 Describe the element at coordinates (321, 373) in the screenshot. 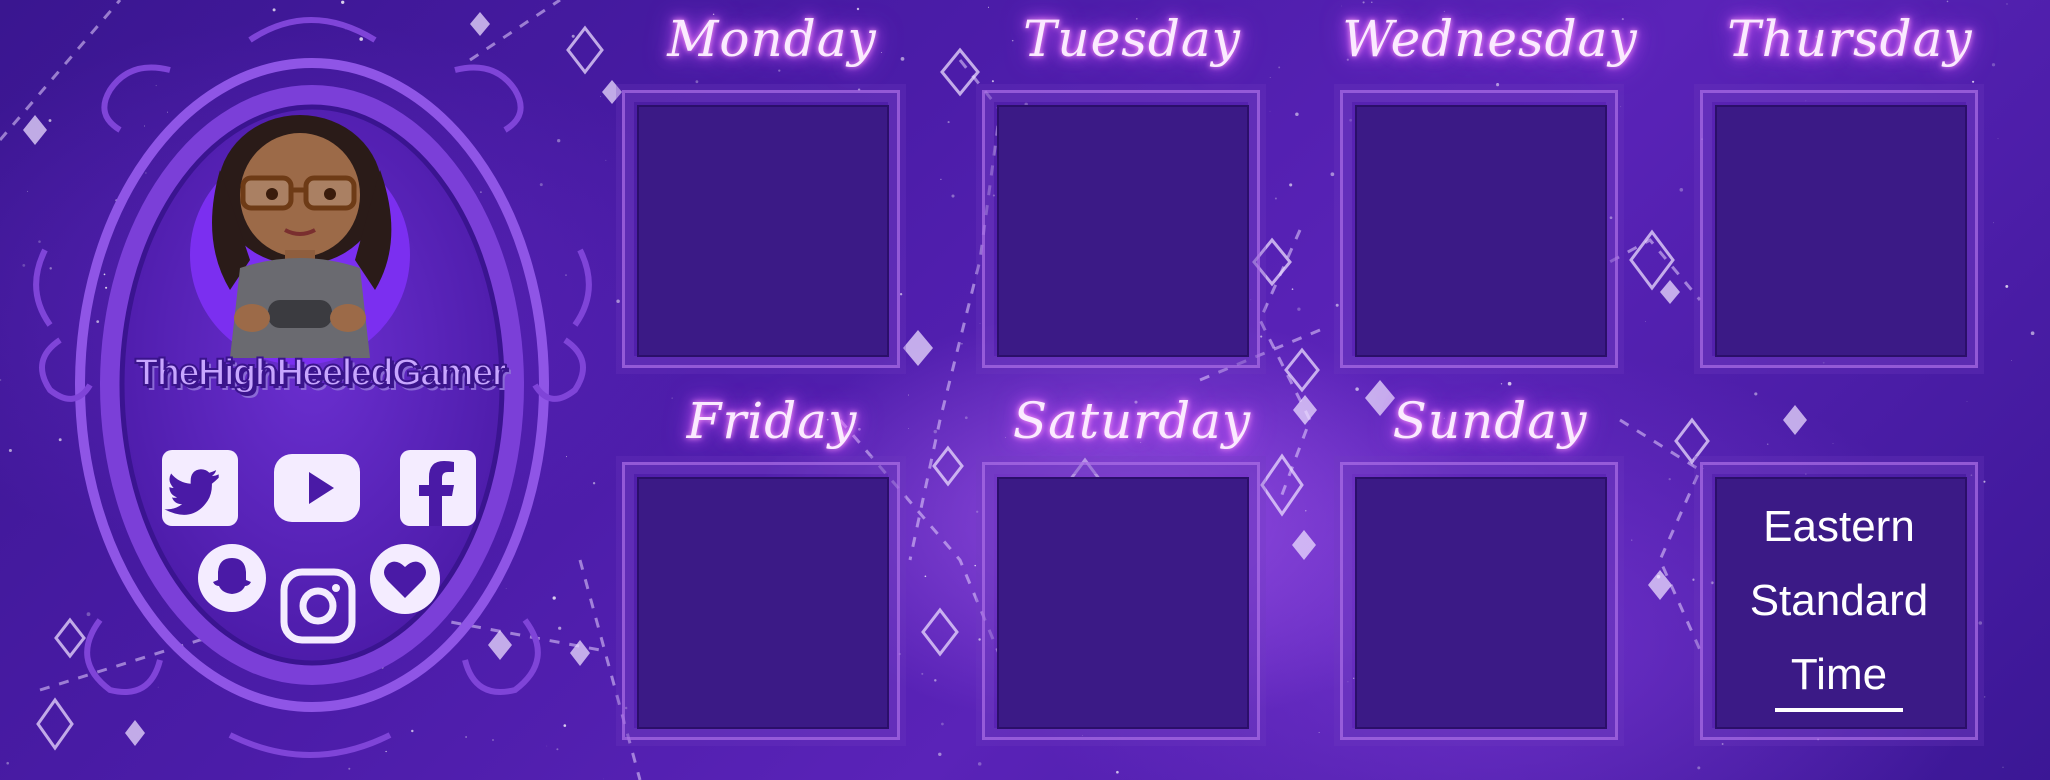

I see `channel-name-logo: TheHighHeeledGamer` at that location.